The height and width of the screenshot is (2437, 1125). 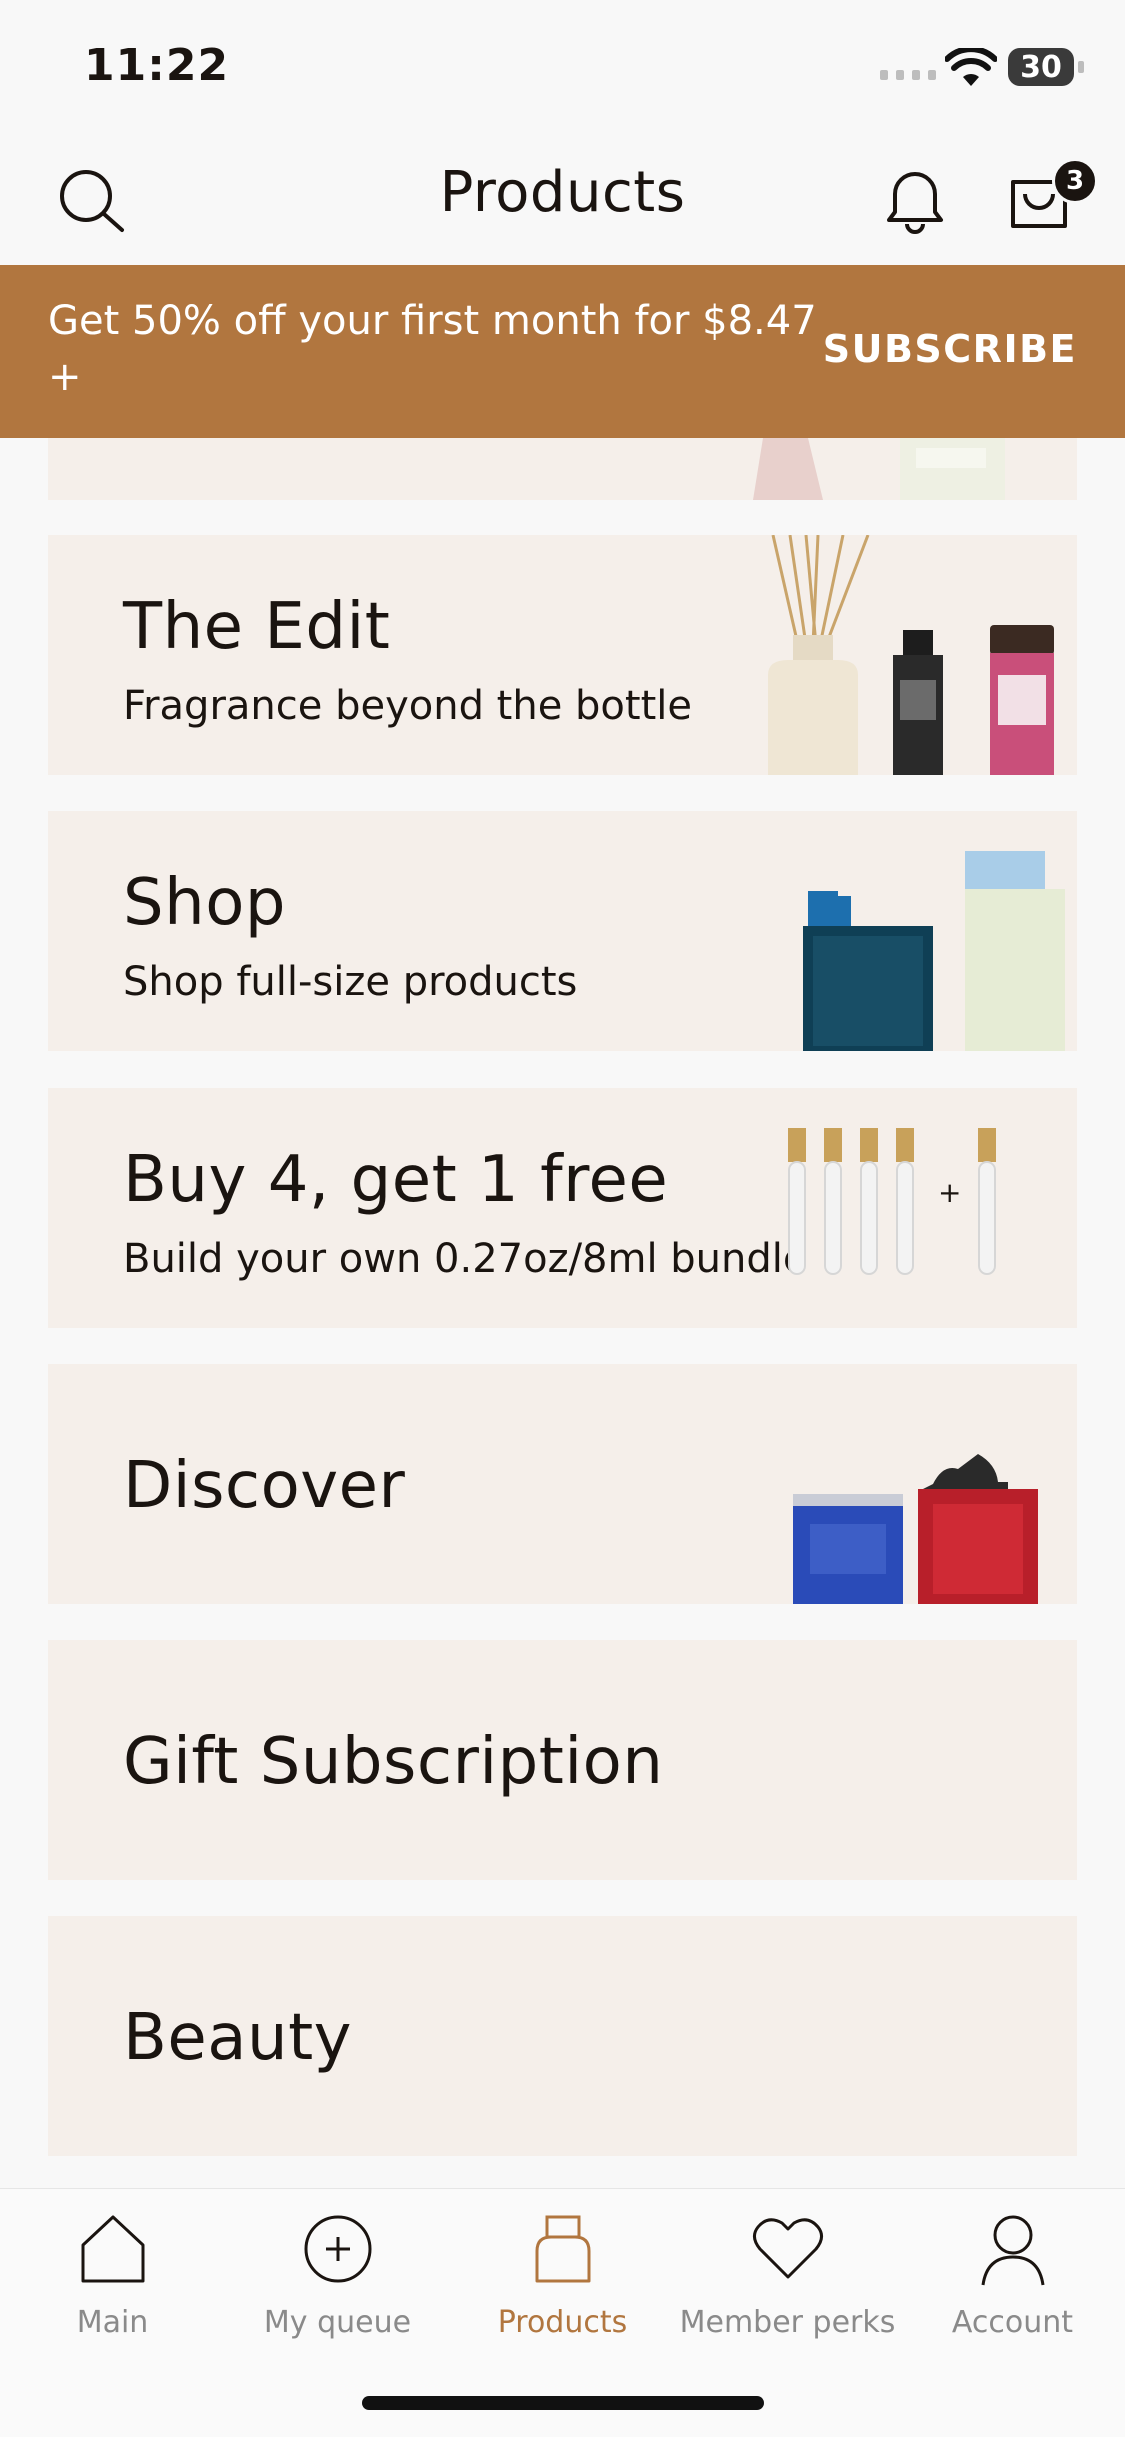 What do you see at coordinates (1075, 181) in the screenshot?
I see `cart-count-badge: 3` at bounding box center [1075, 181].